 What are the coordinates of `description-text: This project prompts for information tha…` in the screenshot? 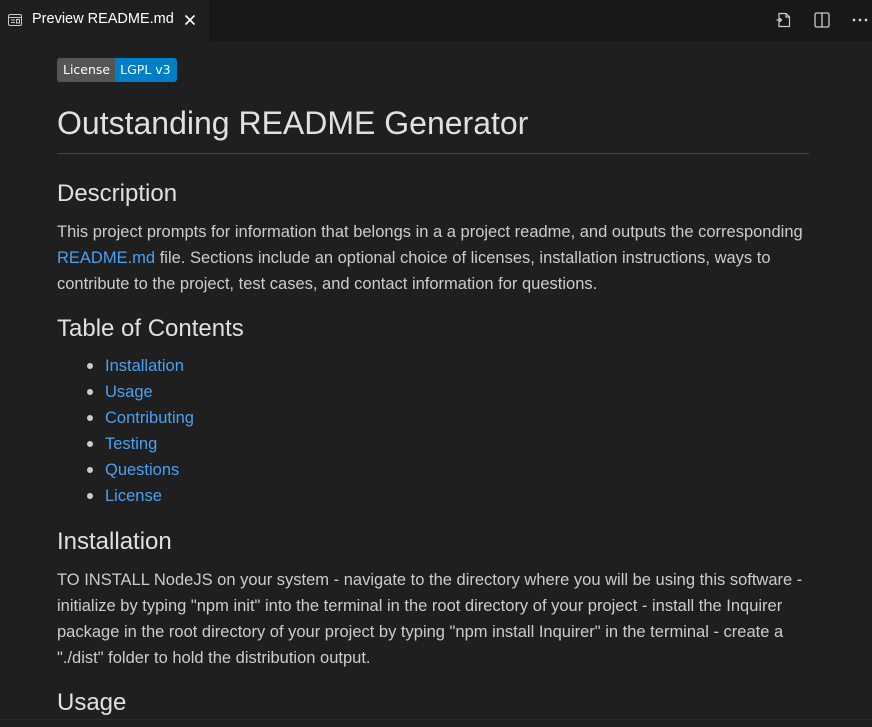 It's located at (433, 258).